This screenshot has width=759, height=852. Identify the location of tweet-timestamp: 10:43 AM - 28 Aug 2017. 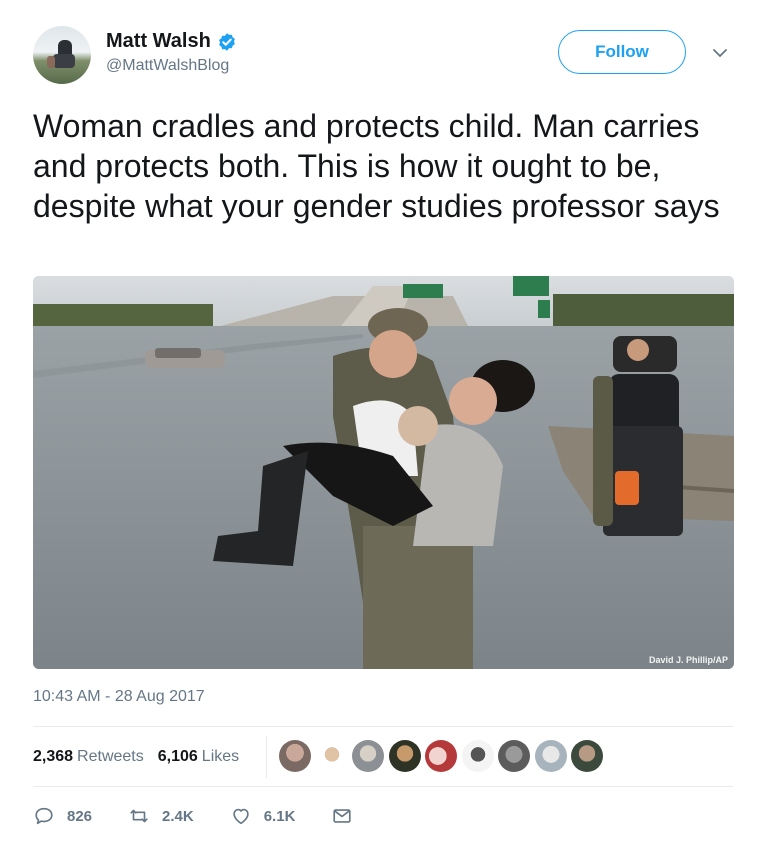
(119, 697).